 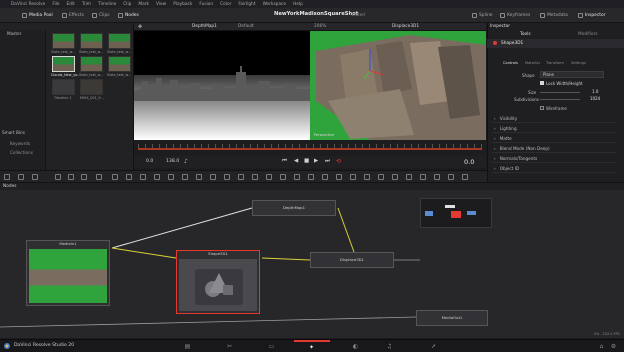 What do you see at coordinates (143, 4) in the screenshot?
I see `menu-mark: Mark` at bounding box center [143, 4].